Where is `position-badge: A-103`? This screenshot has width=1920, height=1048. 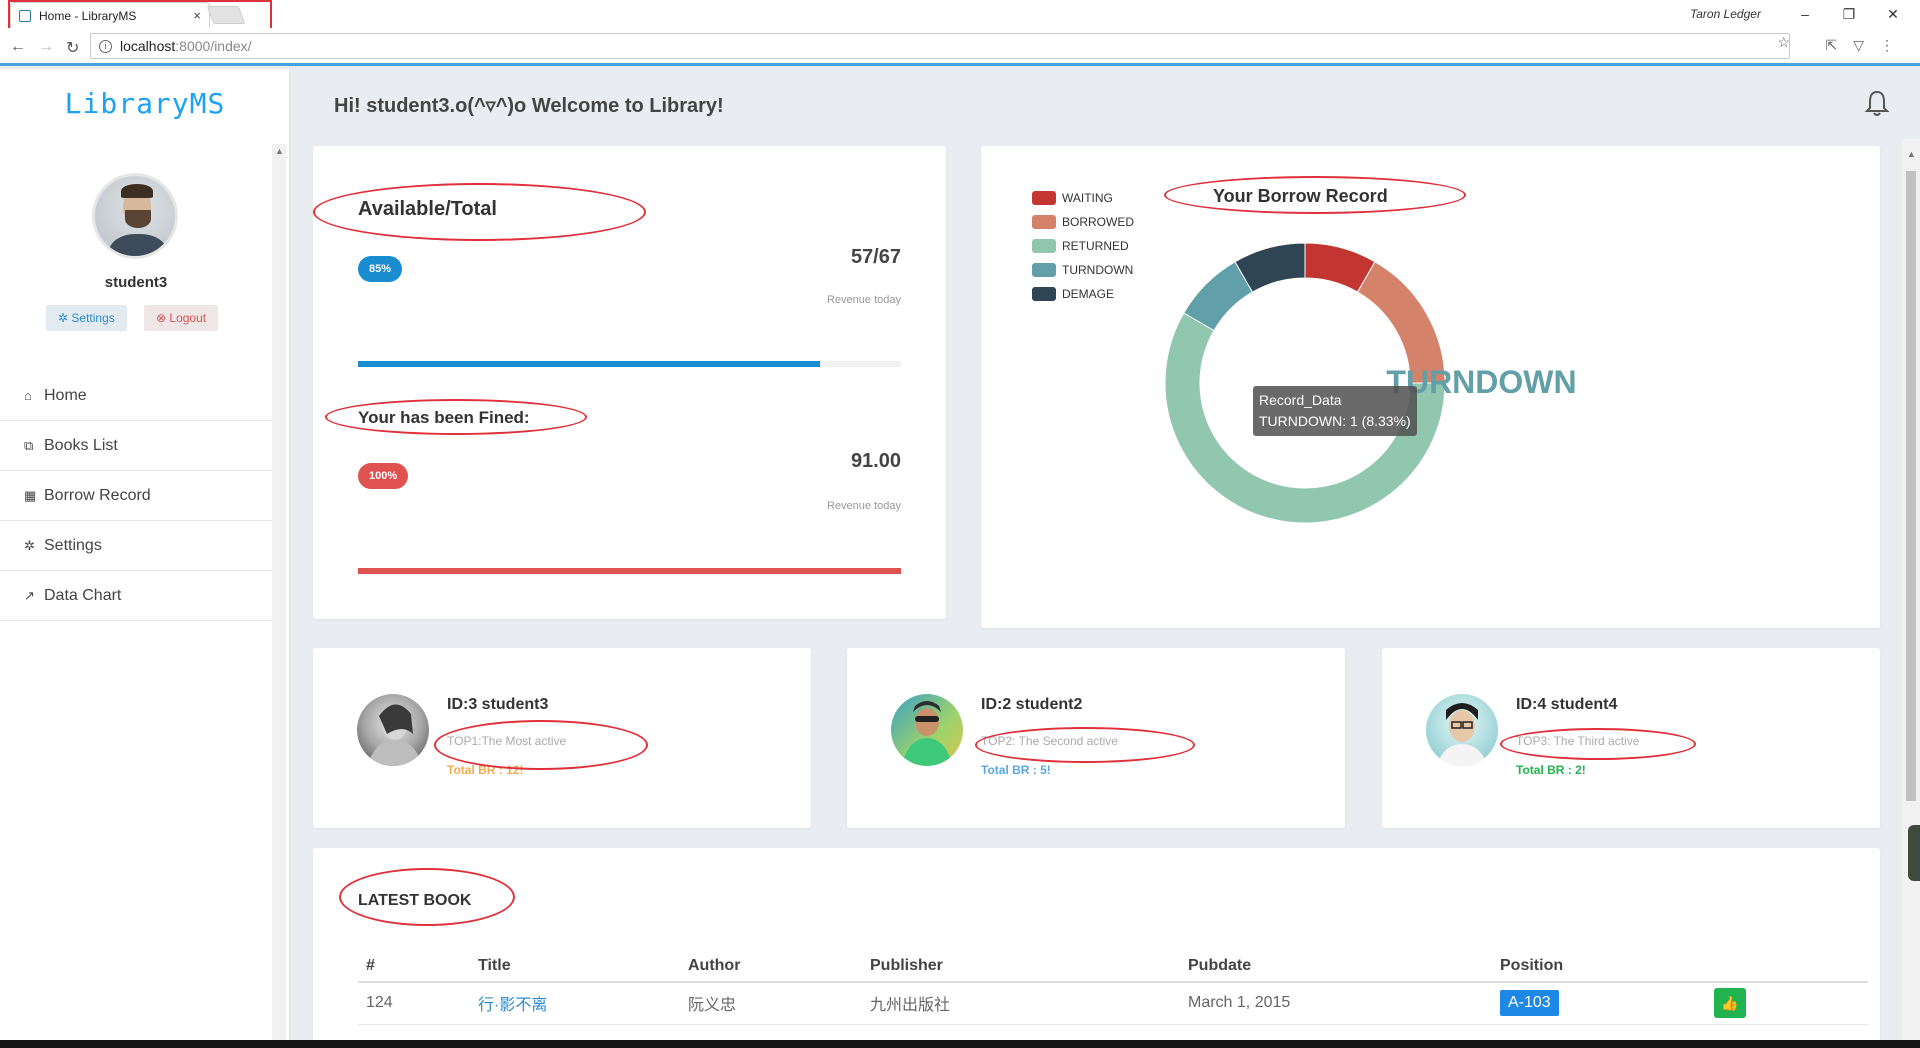
position-badge: A-103 is located at coordinates (1529, 1003).